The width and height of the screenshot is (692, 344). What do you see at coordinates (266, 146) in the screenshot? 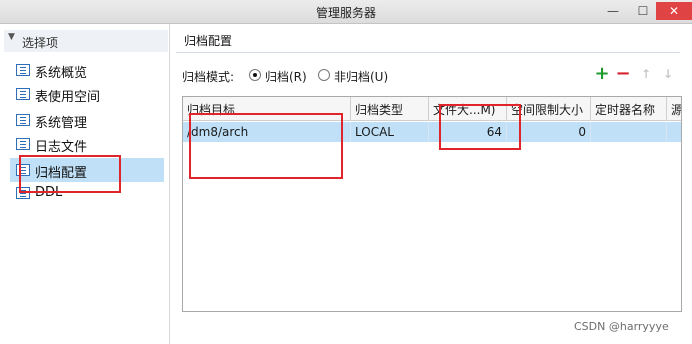
I see `annotation-box-archive-target` at bounding box center [266, 146].